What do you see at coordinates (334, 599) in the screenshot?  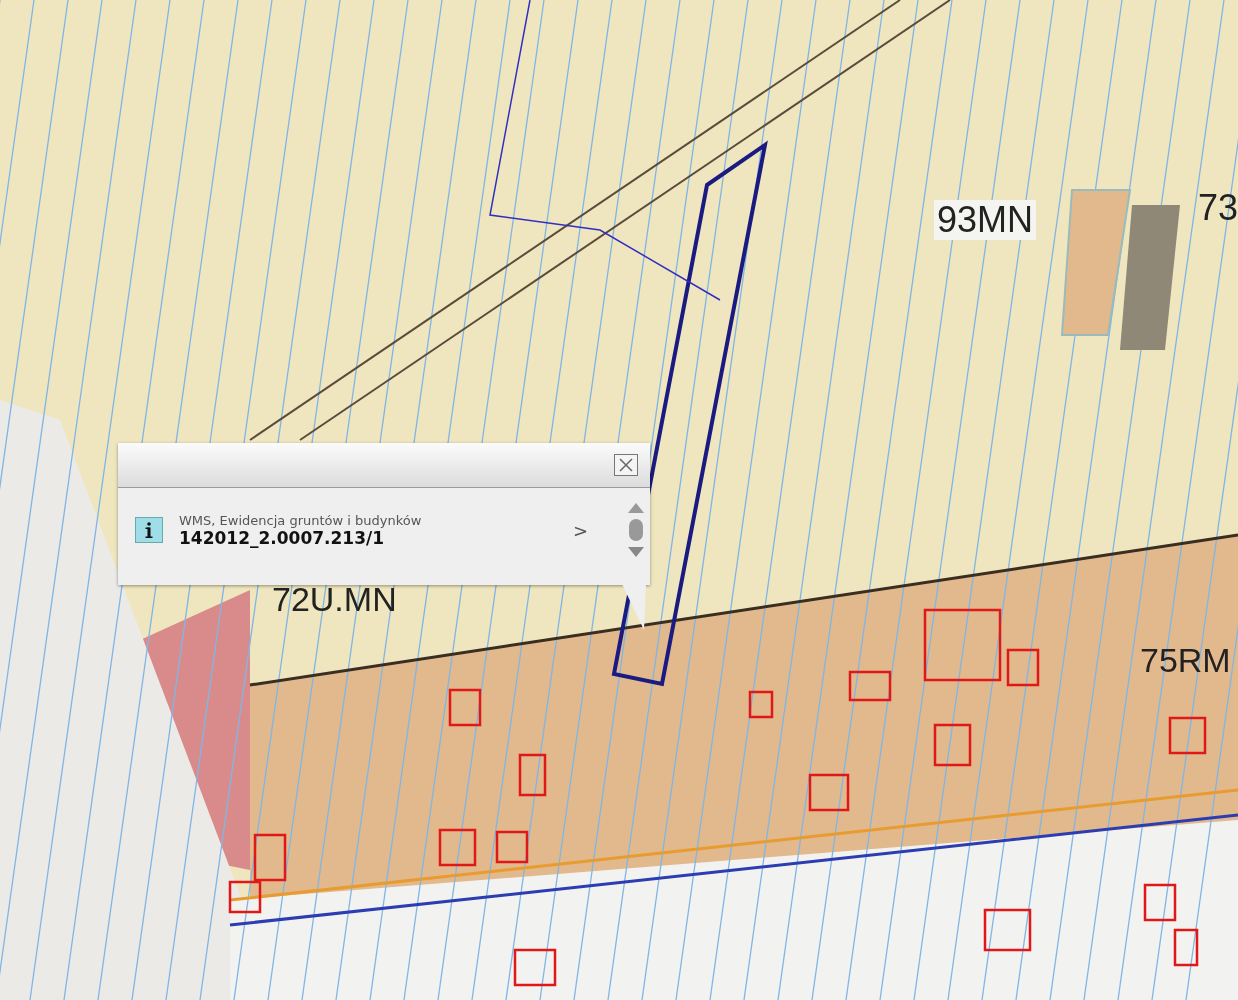 I see `map-label: 72U.MN` at bounding box center [334, 599].